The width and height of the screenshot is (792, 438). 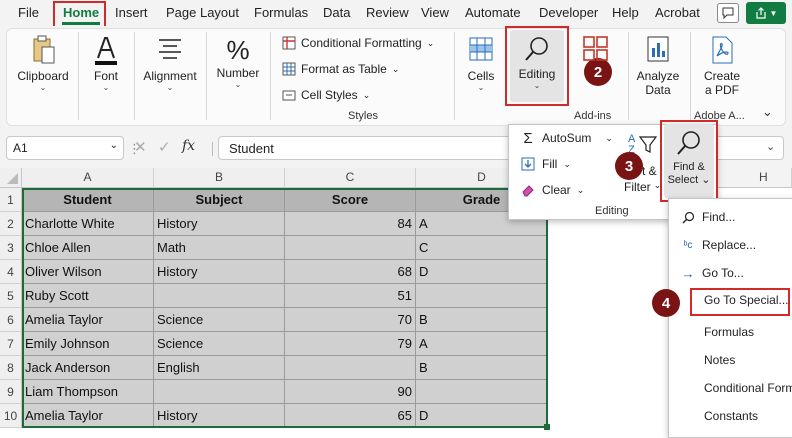 I want to click on sort-filter-button: Filter ⌄, so click(x=642, y=187).